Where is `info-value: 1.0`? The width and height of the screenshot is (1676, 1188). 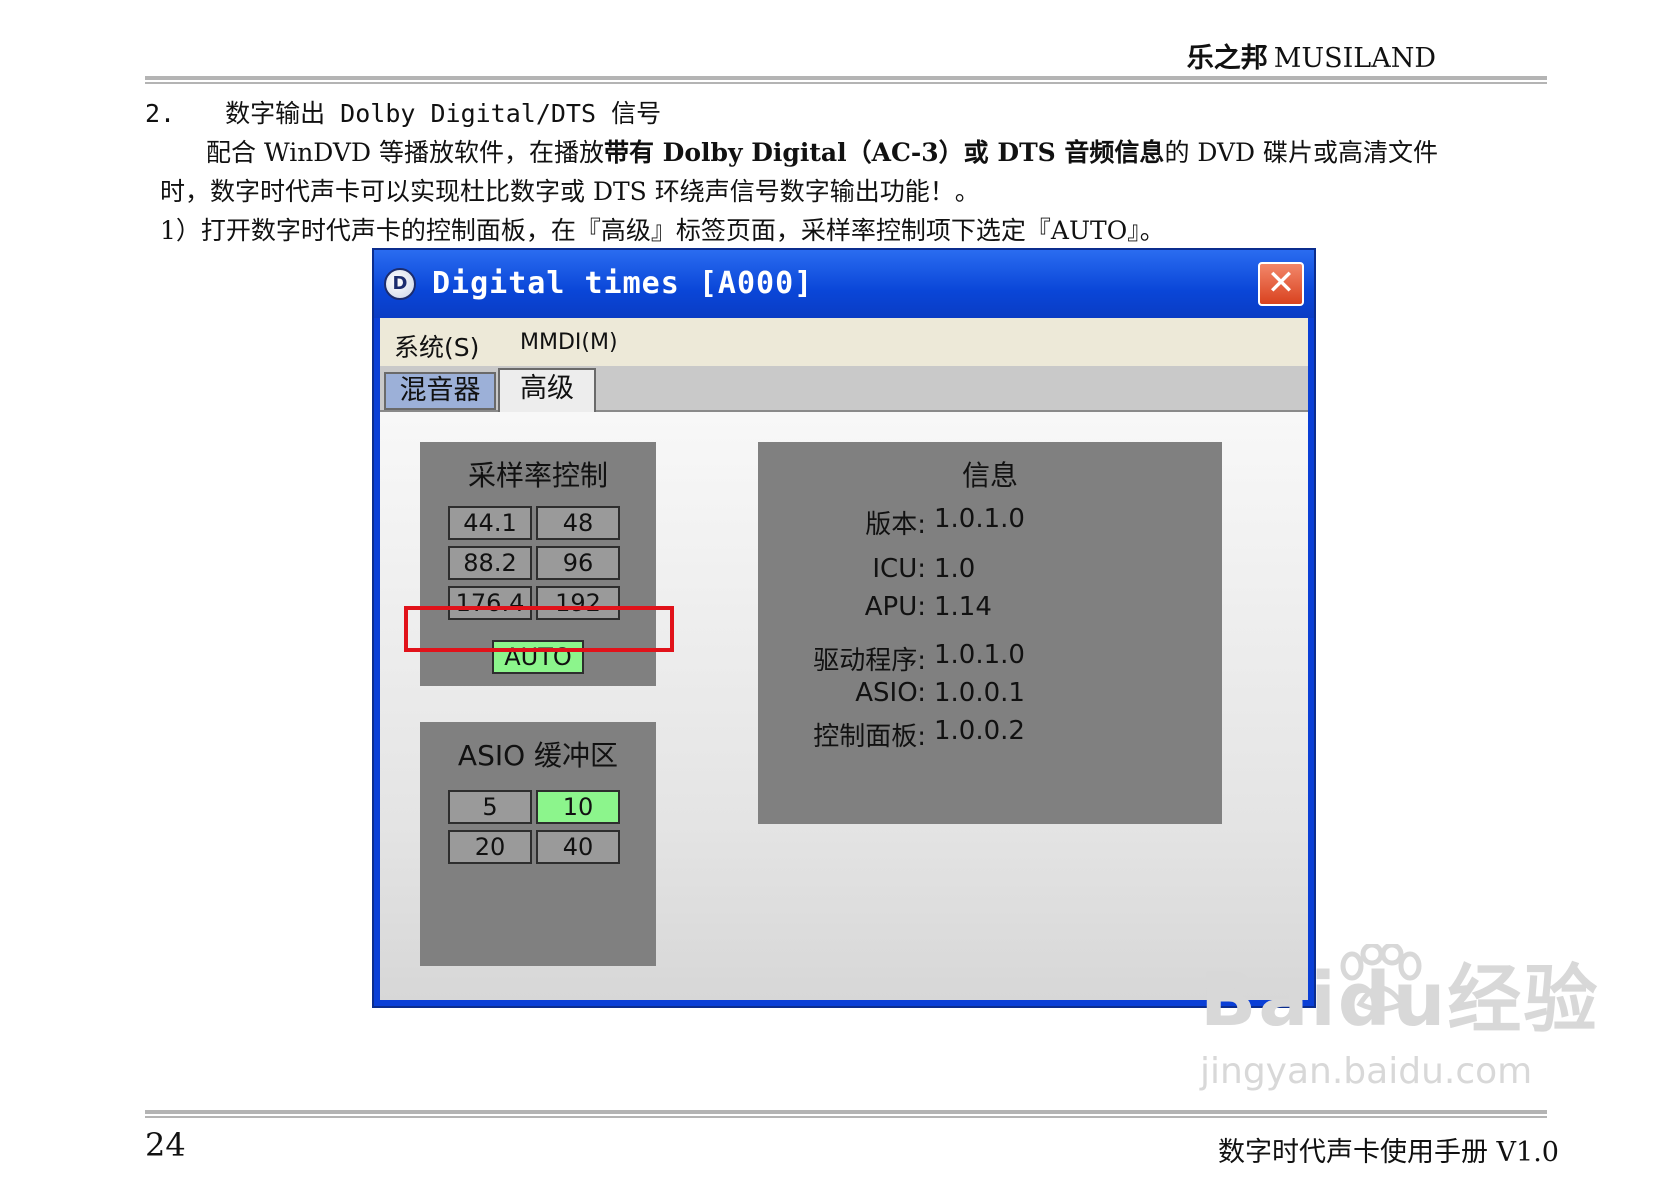 info-value: 1.0 is located at coordinates (955, 569).